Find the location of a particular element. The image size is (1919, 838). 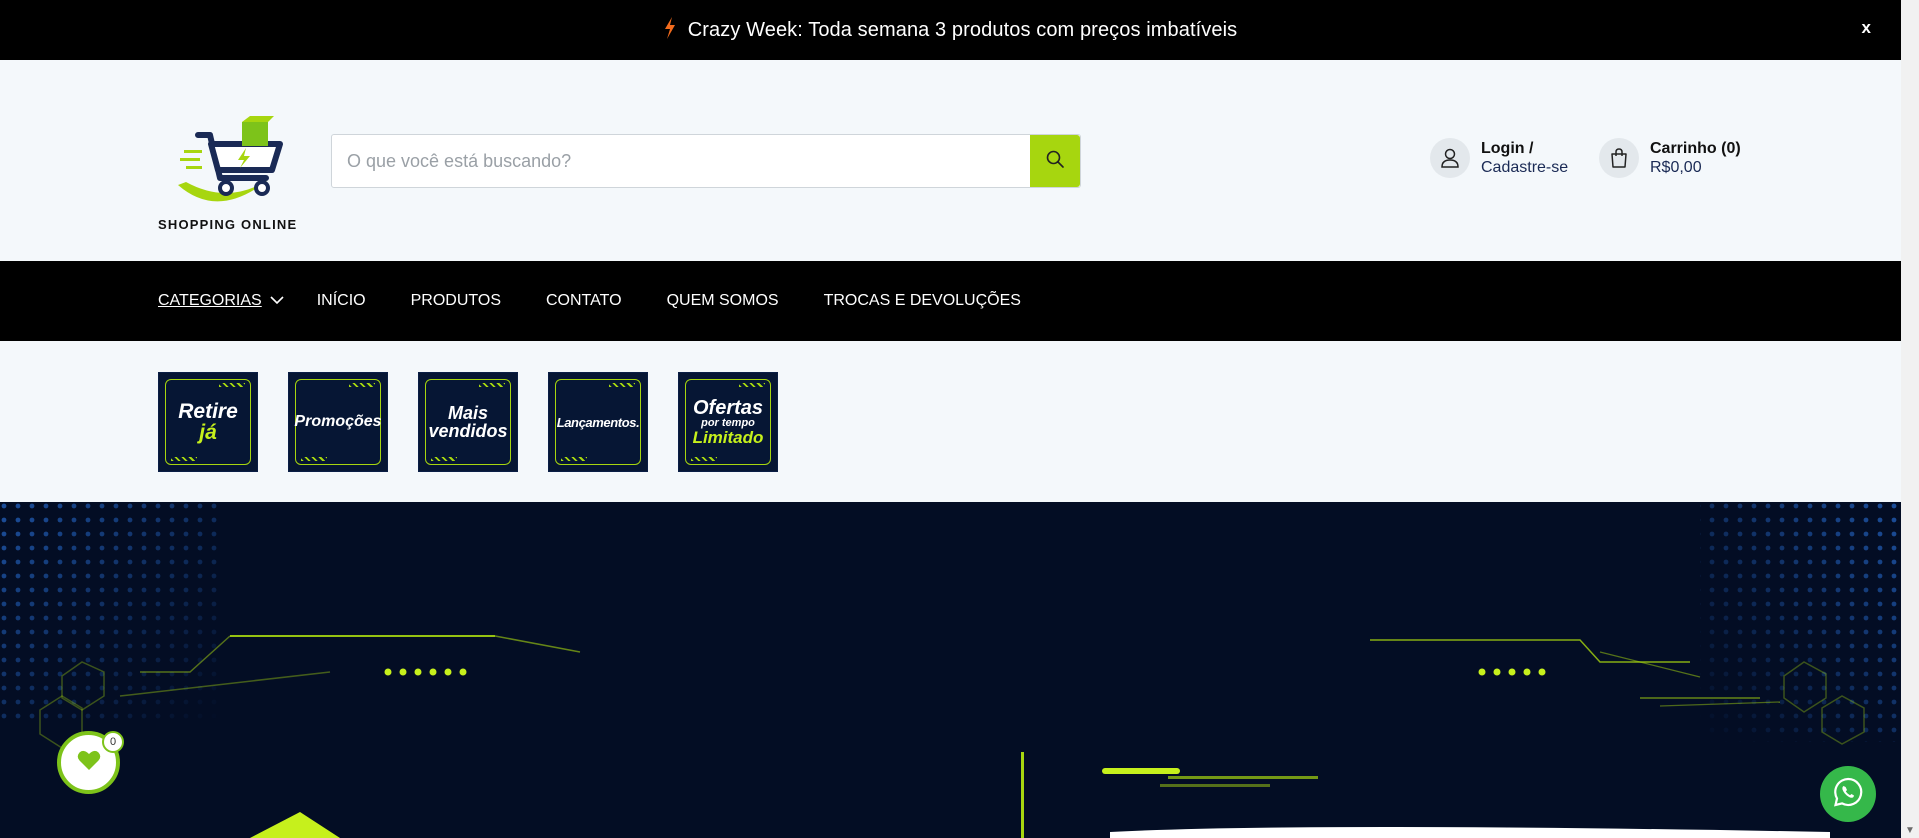

nav-item-inicio: INÍCIO is located at coordinates (341, 301).